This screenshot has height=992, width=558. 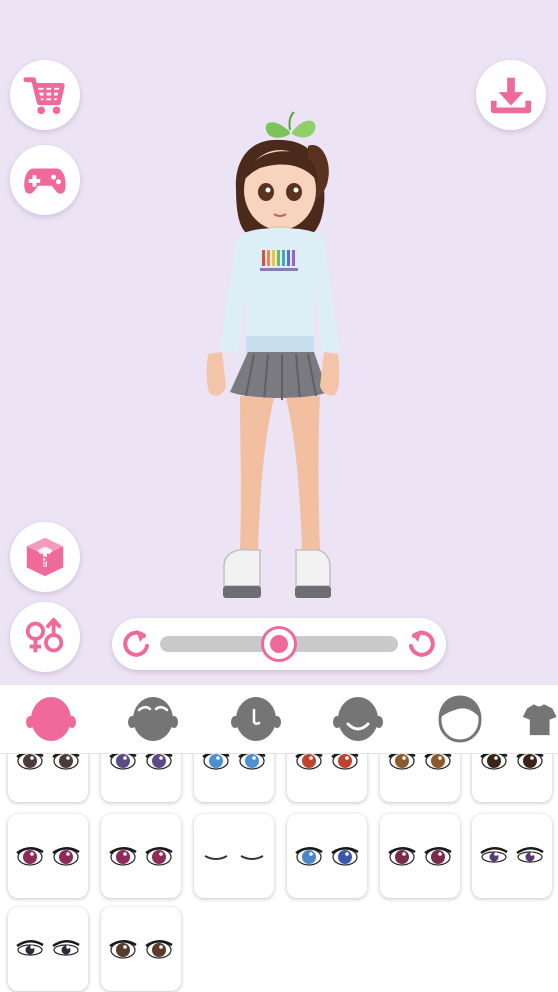 I want to click on eye-option-sparkle, so click(x=141, y=778).